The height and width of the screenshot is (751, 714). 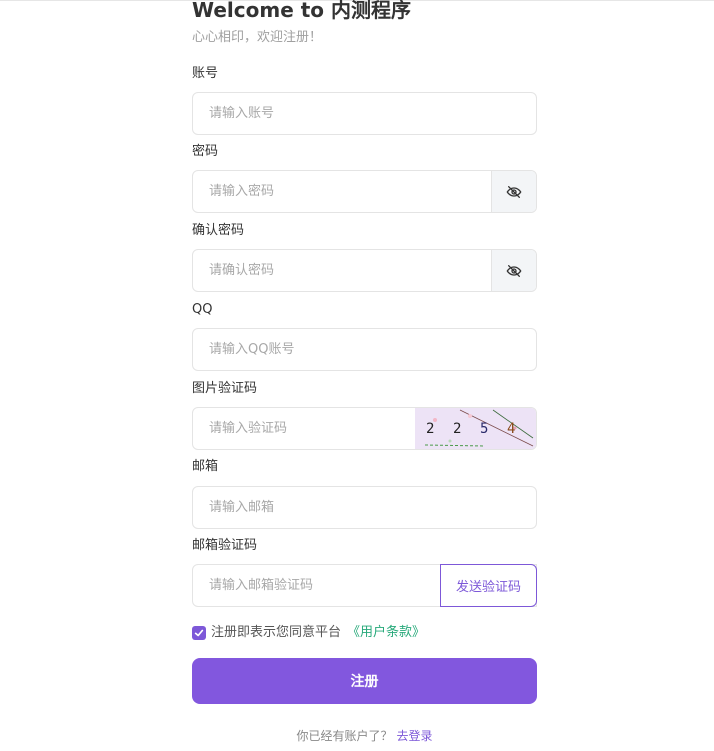 I want to click on page-subtitle: 心心相印，欢迎注册！, so click(x=257, y=37).